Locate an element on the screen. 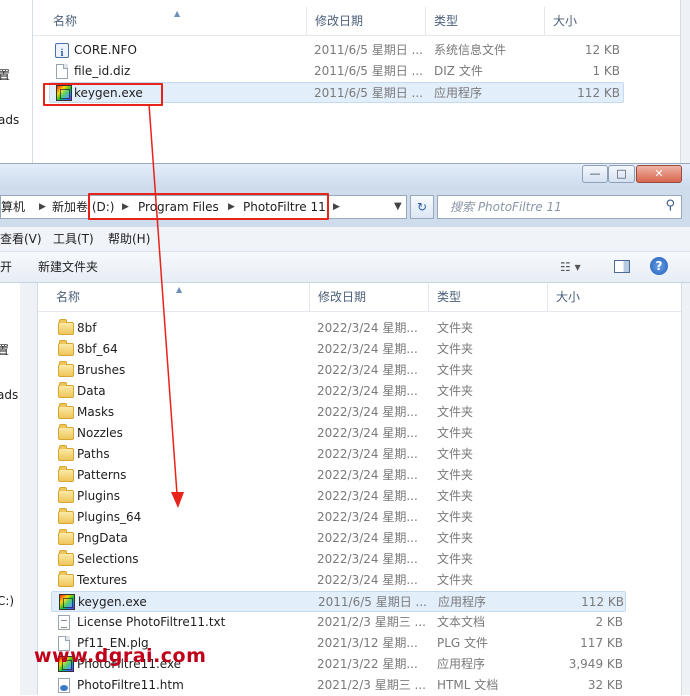  open-button: 开 is located at coordinates (6, 267).